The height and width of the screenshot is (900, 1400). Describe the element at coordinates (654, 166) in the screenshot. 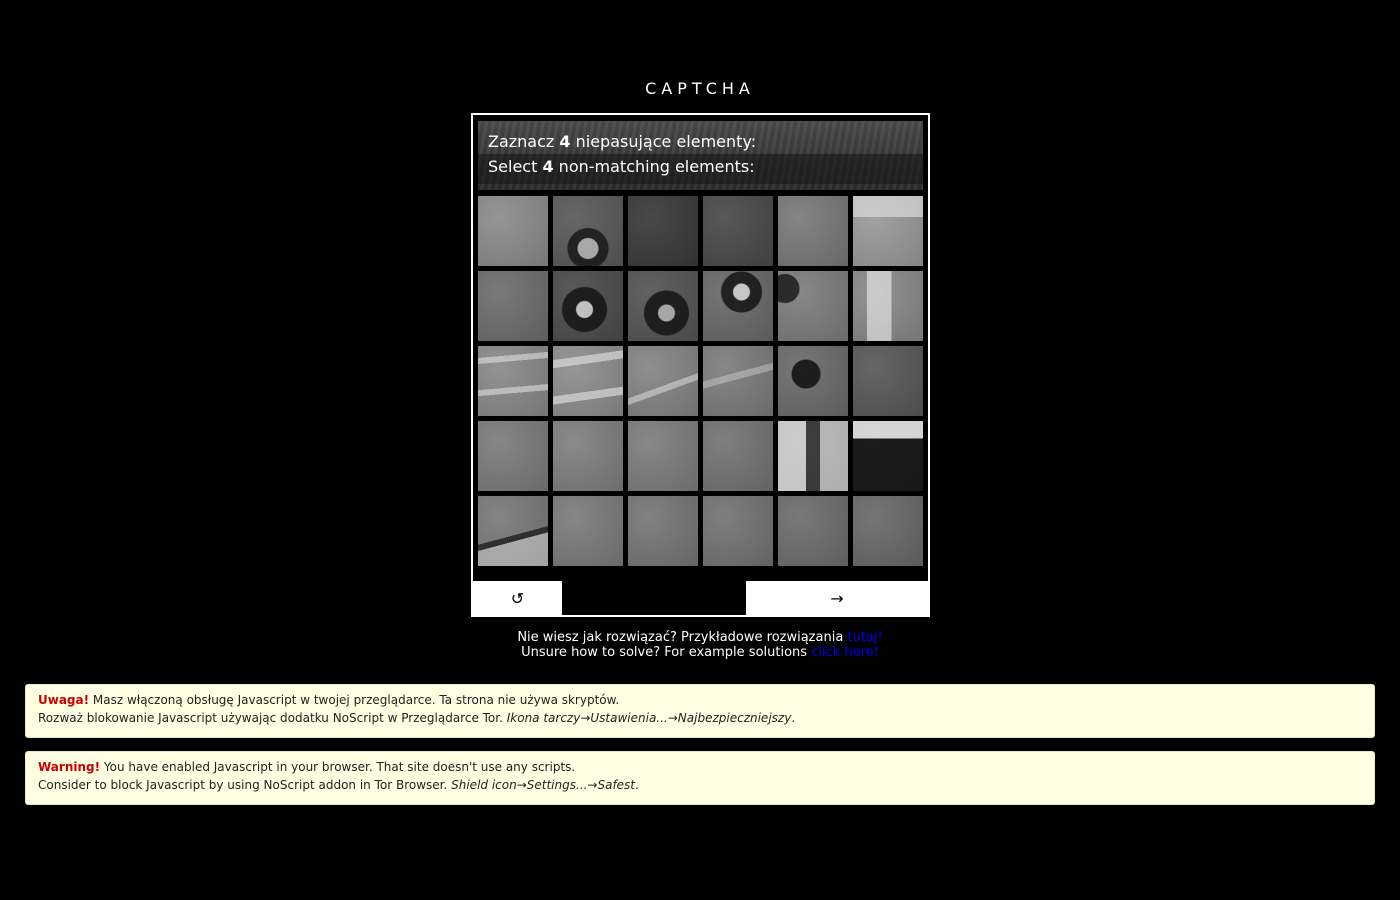

I see `instruction-en-suffix: non-matching elements:` at that location.